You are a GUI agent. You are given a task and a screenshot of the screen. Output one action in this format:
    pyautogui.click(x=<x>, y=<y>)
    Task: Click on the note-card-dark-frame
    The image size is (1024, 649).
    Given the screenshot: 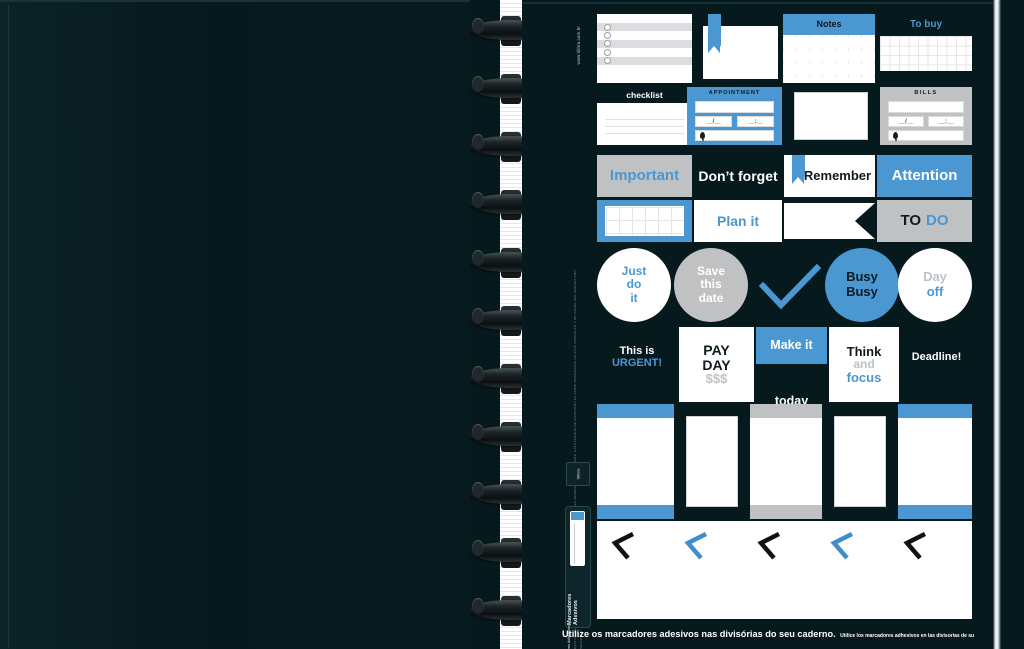 What is the action you would take?
    pyautogui.click(x=712, y=461)
    